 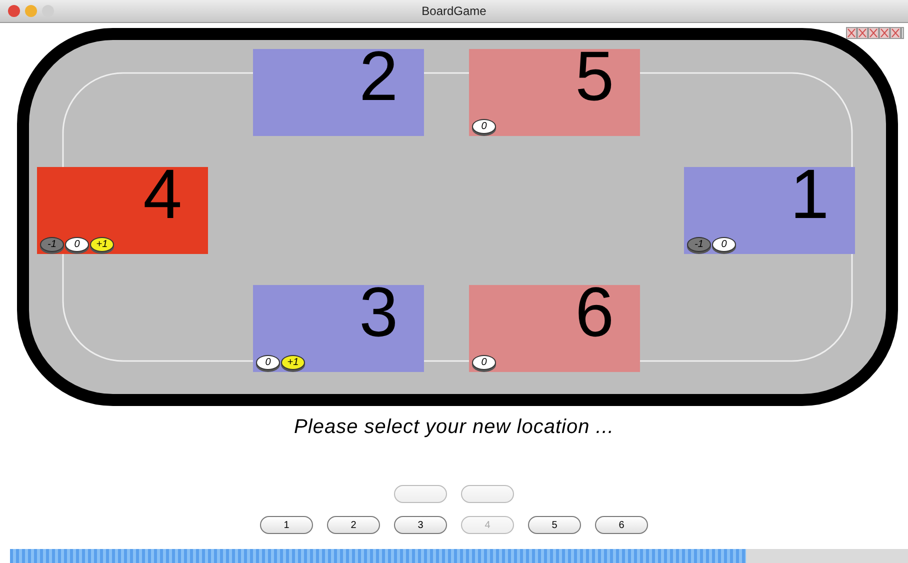 What do you see at coordinates (875, 33) in the screenshot?
I see `x-markers-icon` at bounding box center [875, 33].